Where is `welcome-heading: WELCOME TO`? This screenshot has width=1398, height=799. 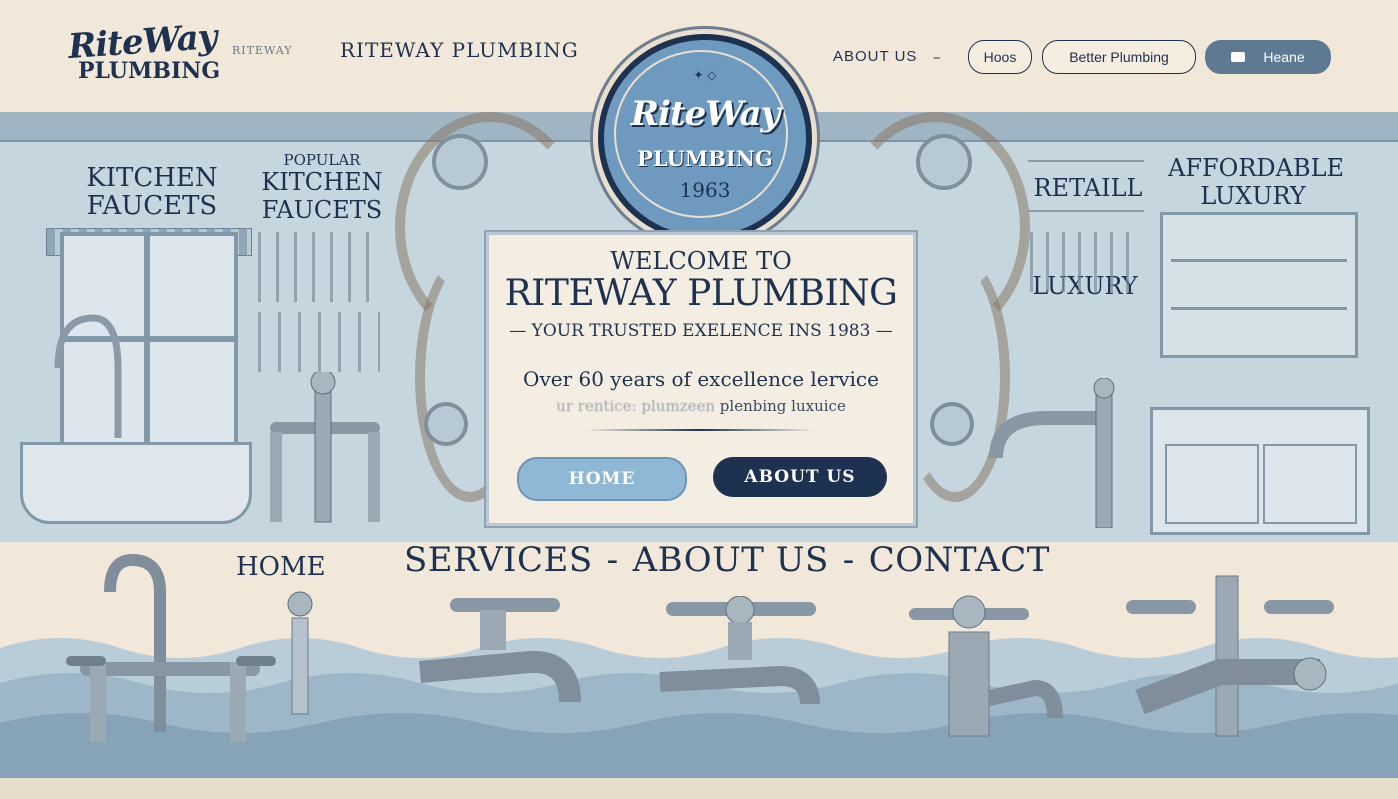 welcome-heading: WELCOME TO is located at coordinates (701, 261).